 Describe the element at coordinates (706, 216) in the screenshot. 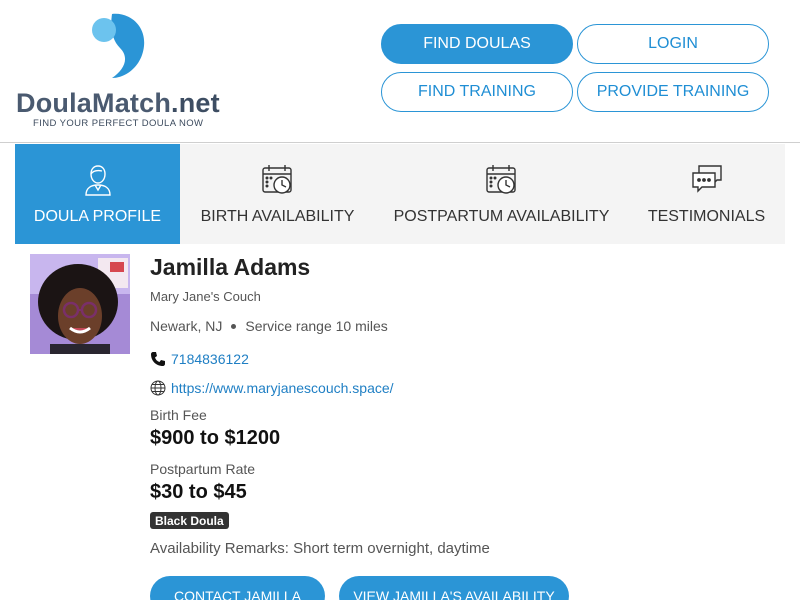

I see `tab-label: TESTIMONIALS` at that location.